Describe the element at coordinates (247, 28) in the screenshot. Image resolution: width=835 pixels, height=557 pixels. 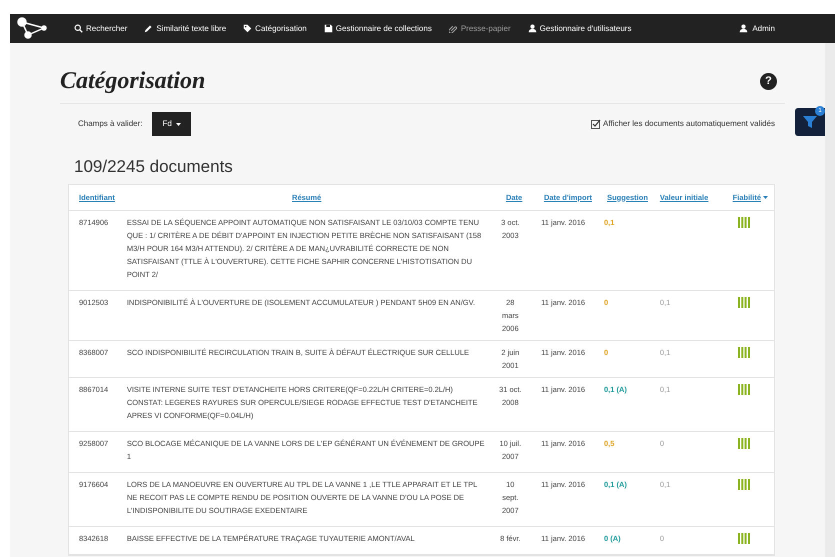
I see `tag-icon` at that location.